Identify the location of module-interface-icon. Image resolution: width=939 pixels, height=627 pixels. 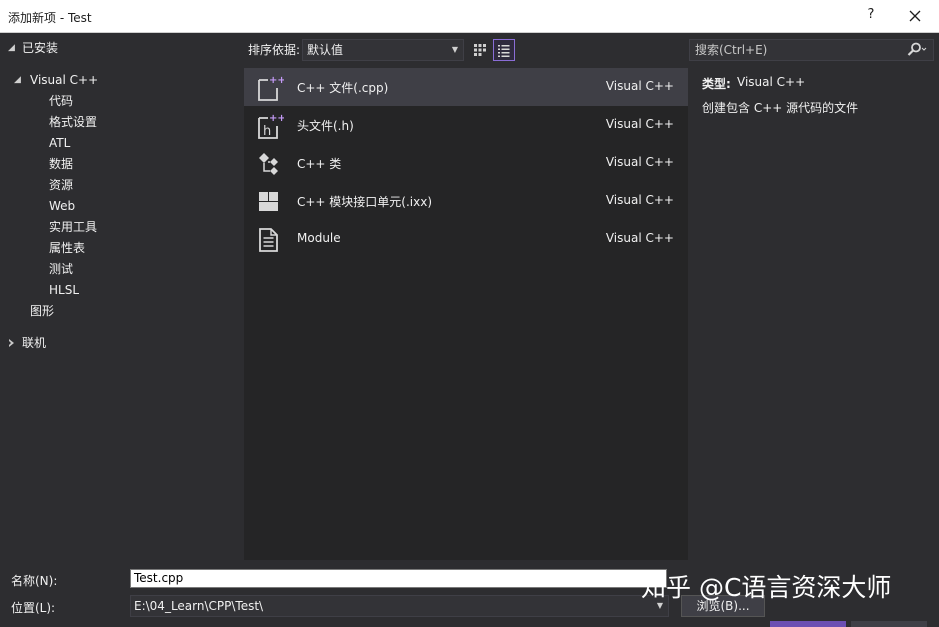
(269, 201).